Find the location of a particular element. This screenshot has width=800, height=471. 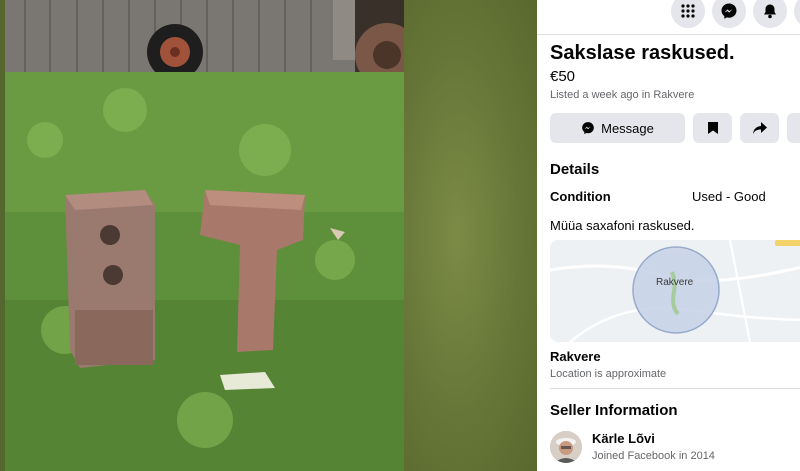

save-bookmark-icon is located at coordinates (712, 128).